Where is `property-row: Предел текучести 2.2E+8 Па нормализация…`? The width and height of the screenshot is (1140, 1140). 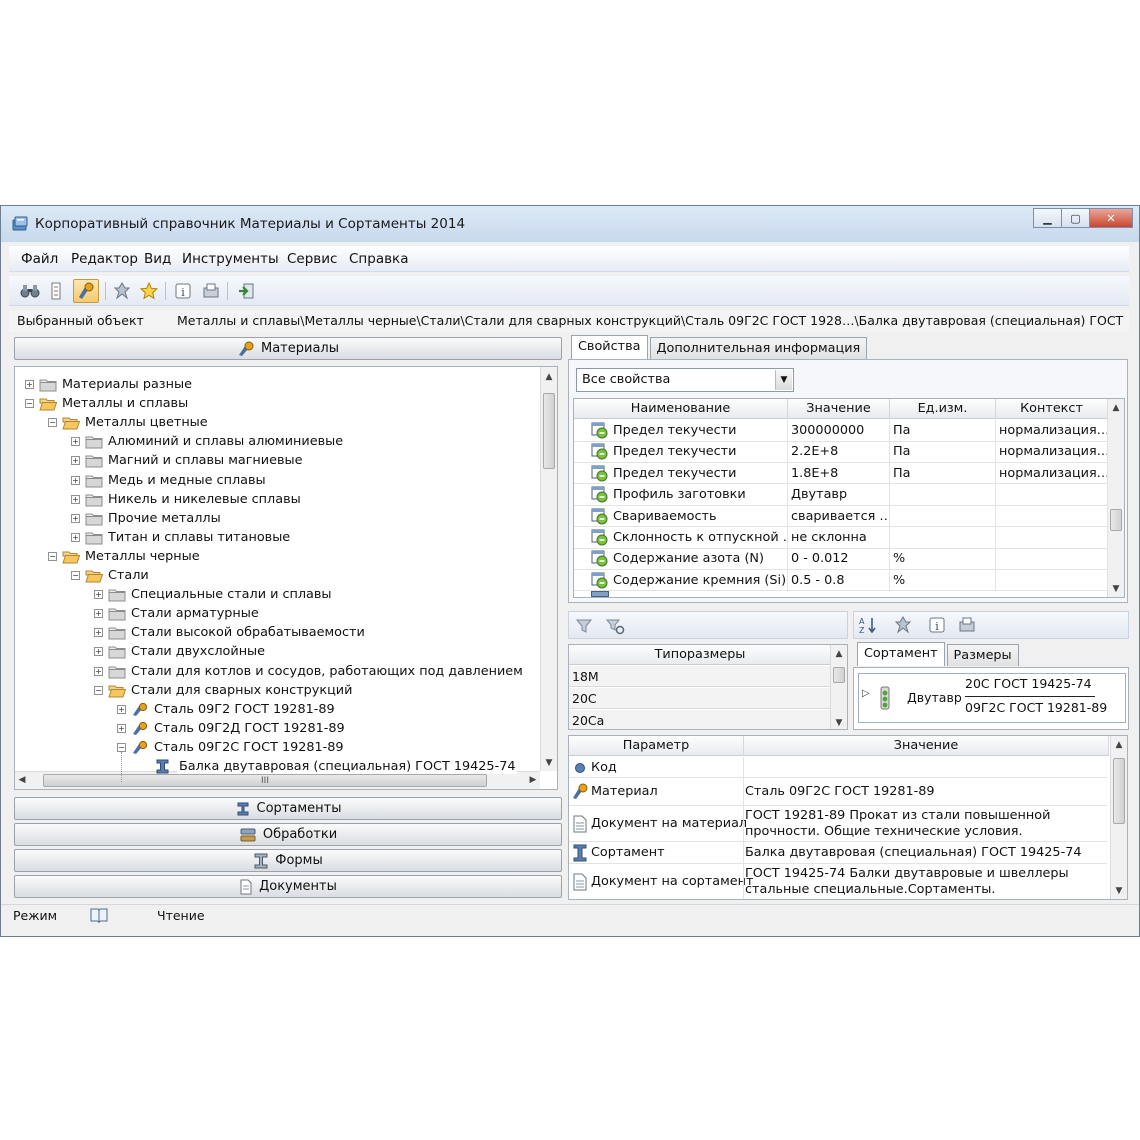 property-row: Предел текучести 2.2E+8 Па нормализация… is located at coordinates (841, 452).